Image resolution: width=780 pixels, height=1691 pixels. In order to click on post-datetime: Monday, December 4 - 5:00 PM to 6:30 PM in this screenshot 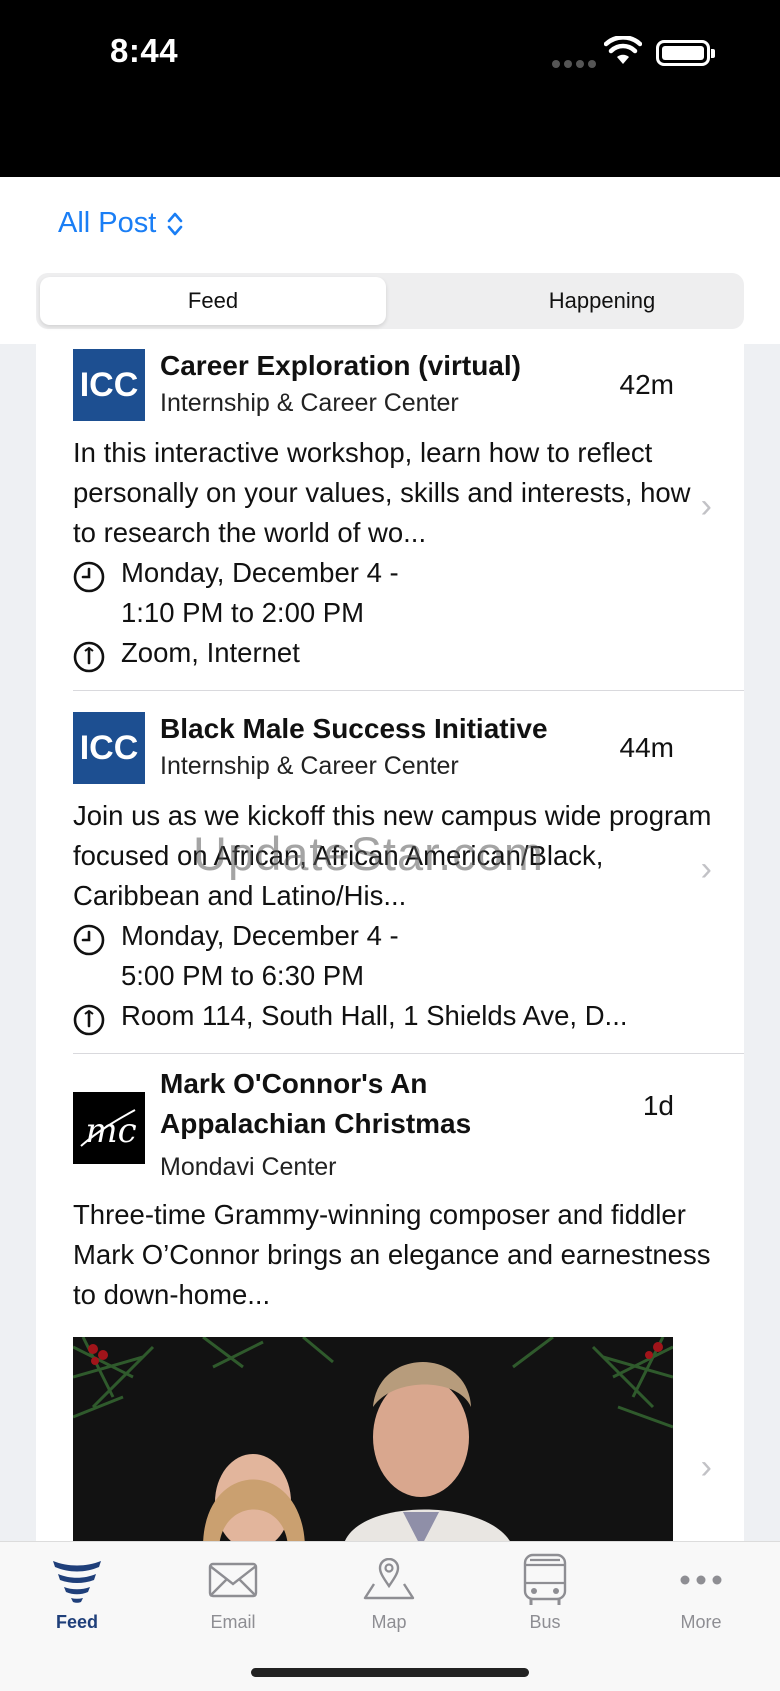, I will do `click(236, 956)`.